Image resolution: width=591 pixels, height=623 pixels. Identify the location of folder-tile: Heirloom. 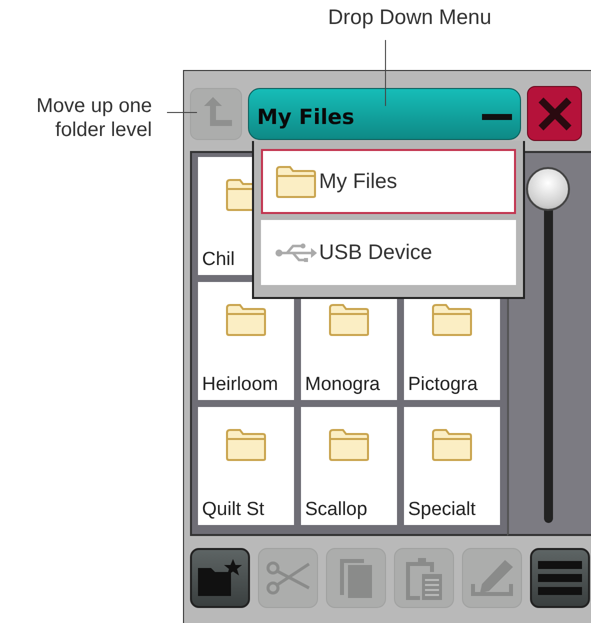
(246, 341).